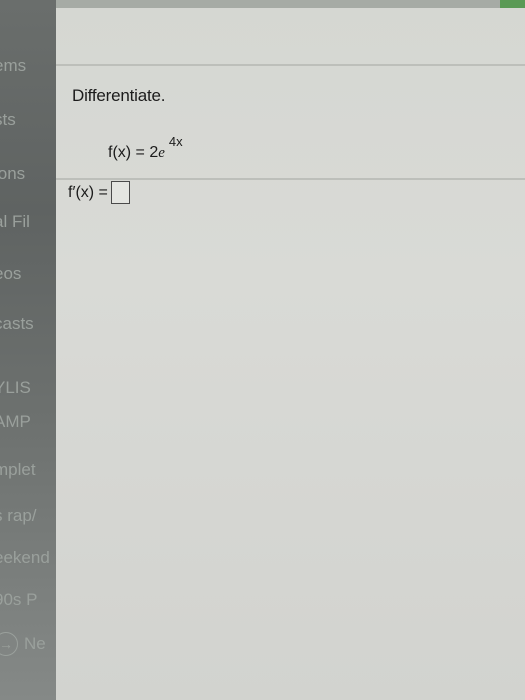 Image resolution: width=525 pixels, height=700 pixels. I want to click on arrow-right-icon: →, so click(9, 644).